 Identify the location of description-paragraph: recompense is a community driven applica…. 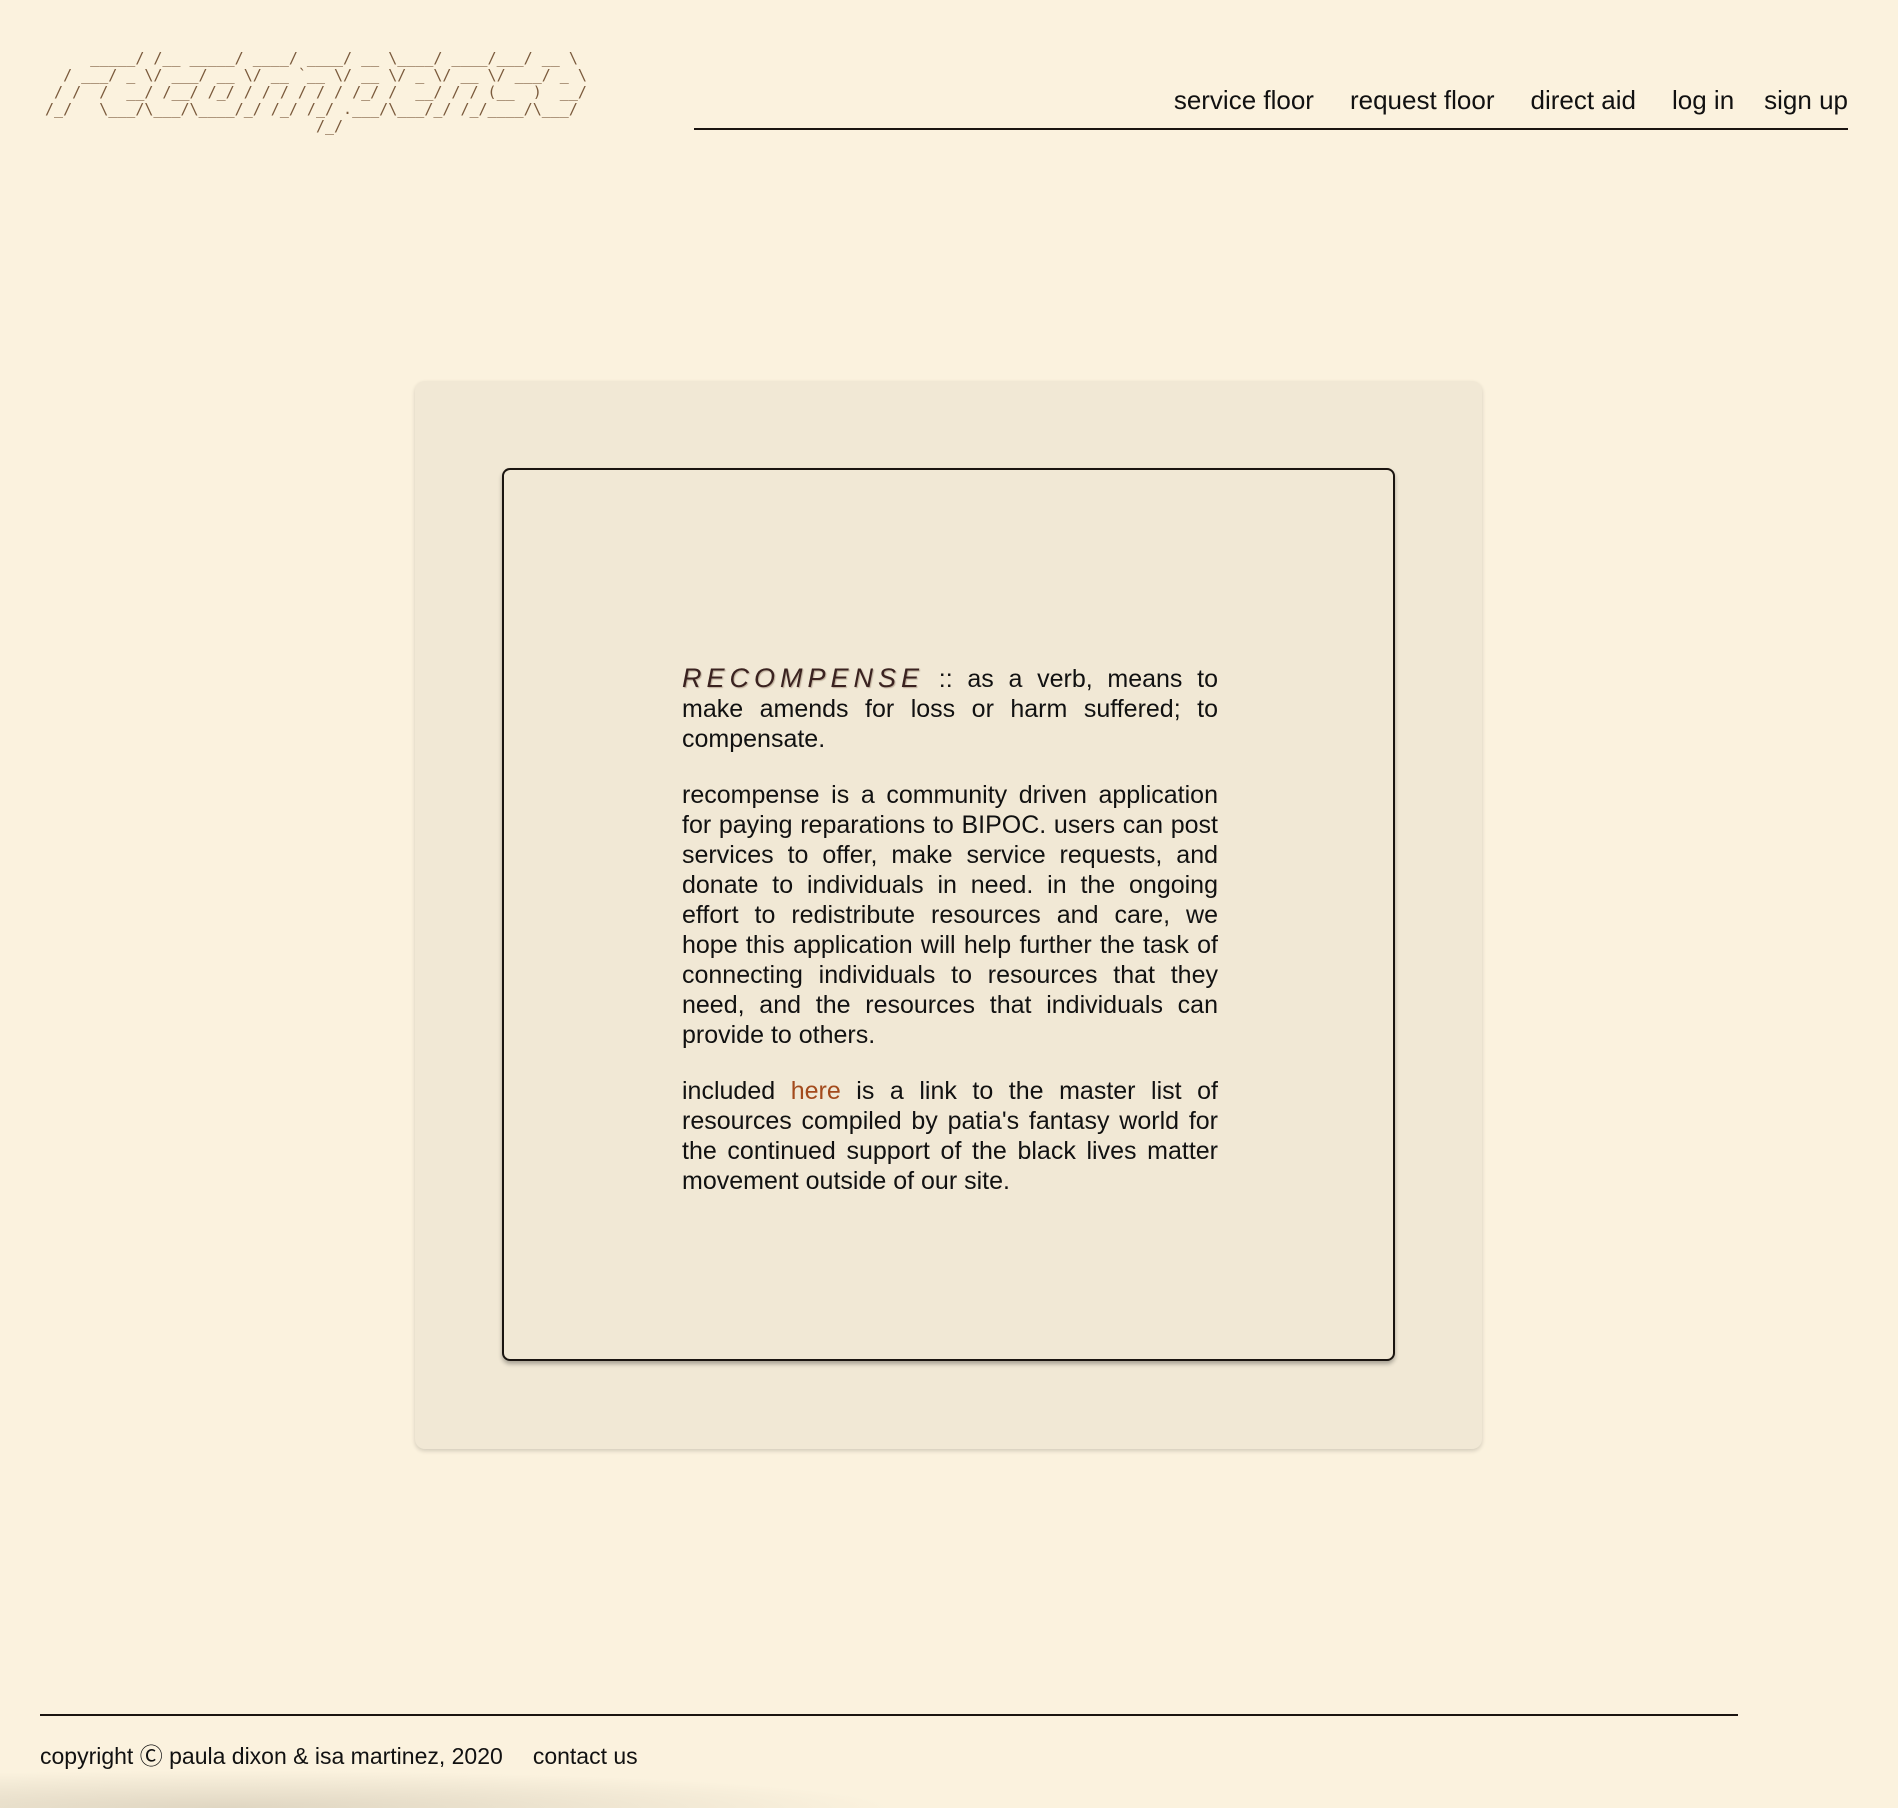
(950, 915).